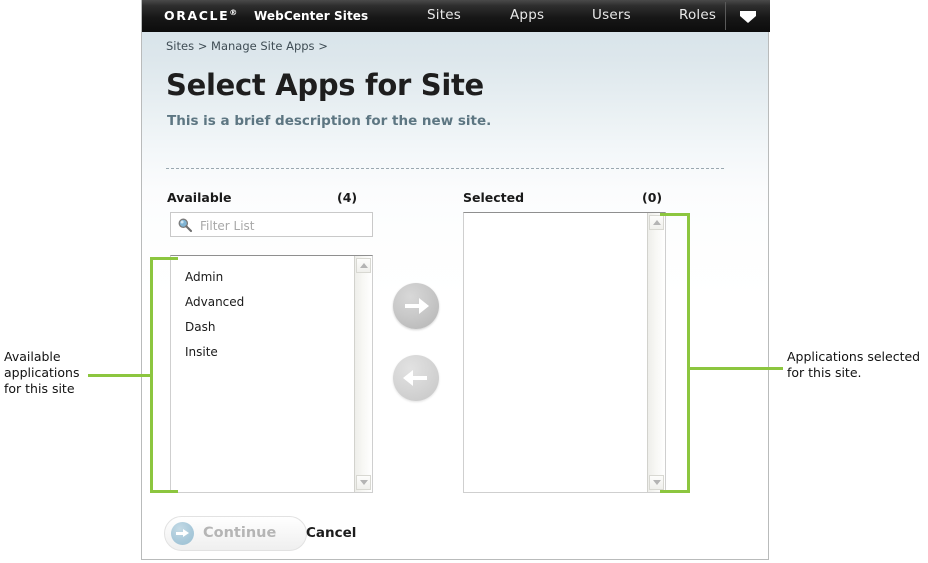 The width and height of the screenshot is (928, 563). I want to click on arrow-right-icon-head, so click(424, 306).